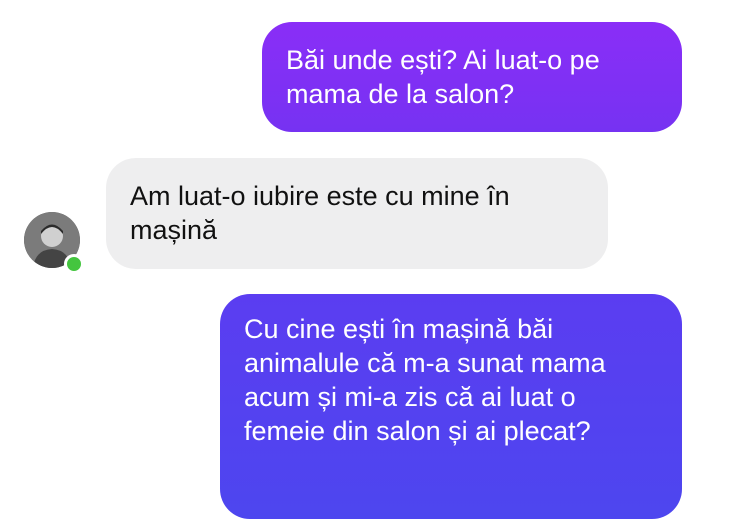 This screenshot has height=525, width=730. I want to click on online-status-indicator, so click(74, 264).